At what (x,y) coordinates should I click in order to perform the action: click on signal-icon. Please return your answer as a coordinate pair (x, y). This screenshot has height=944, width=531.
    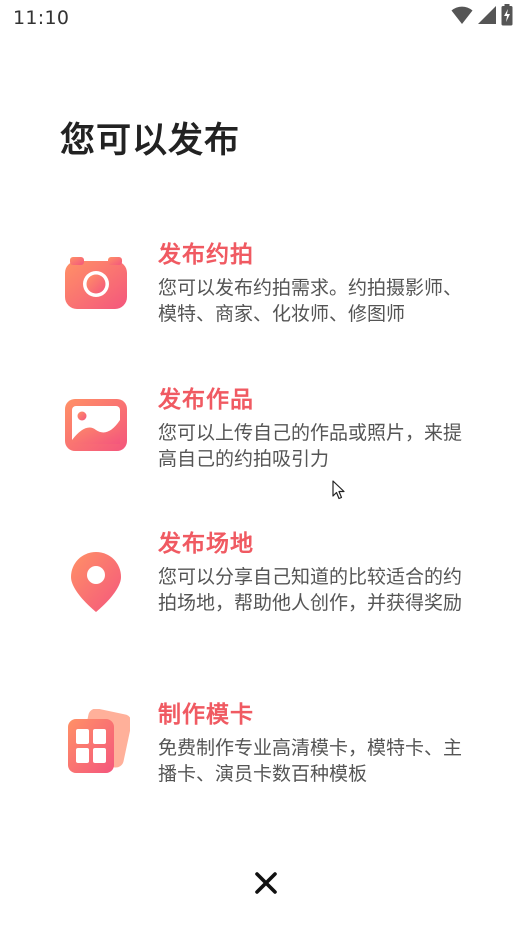
    Looking at the image, I should click on (487, 17).